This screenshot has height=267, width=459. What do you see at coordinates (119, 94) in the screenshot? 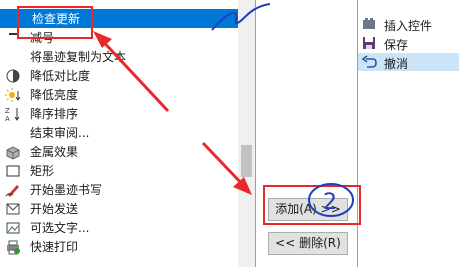
I see `list-item-decrease-brightness: 降低亮度` at bounding box center [119, 94].